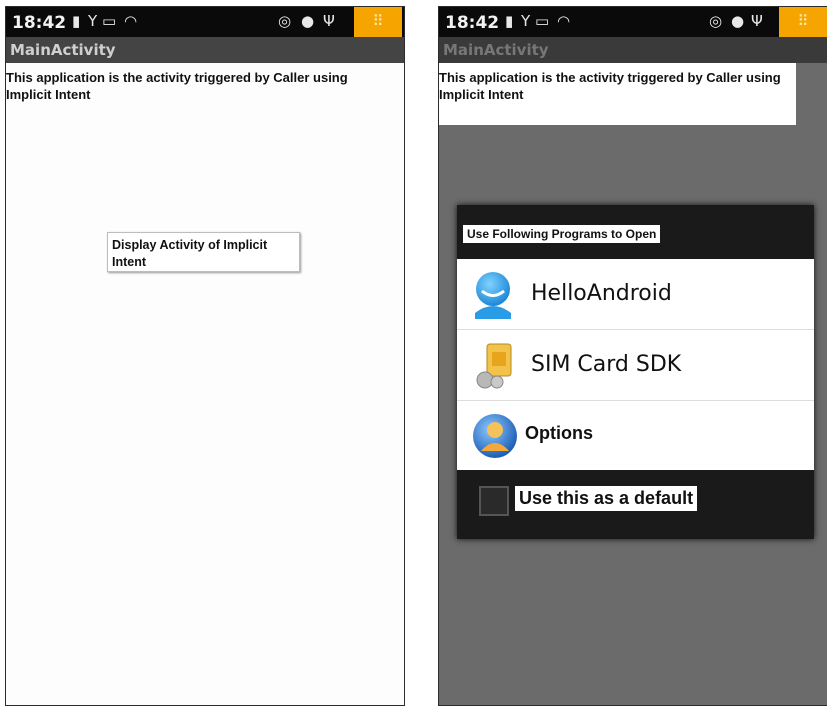  I want to click on app-option-label: HelloAndroid, so click(601, 293).